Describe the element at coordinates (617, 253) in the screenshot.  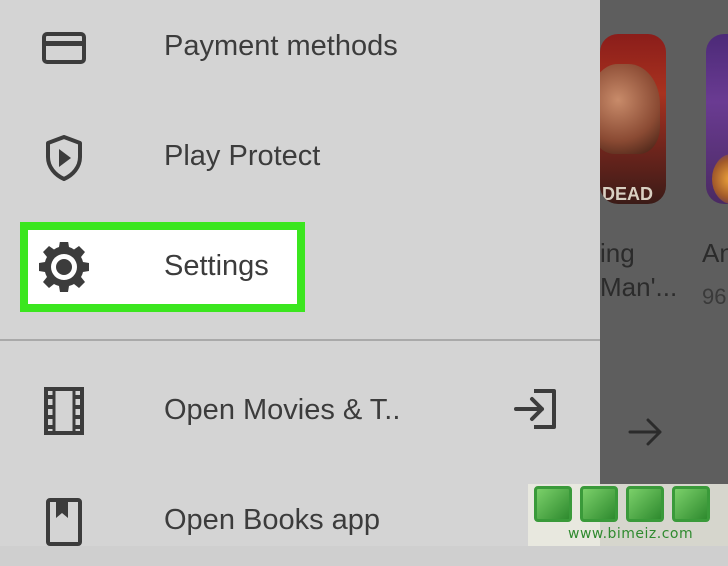
I see `app-title: ing` at that location.